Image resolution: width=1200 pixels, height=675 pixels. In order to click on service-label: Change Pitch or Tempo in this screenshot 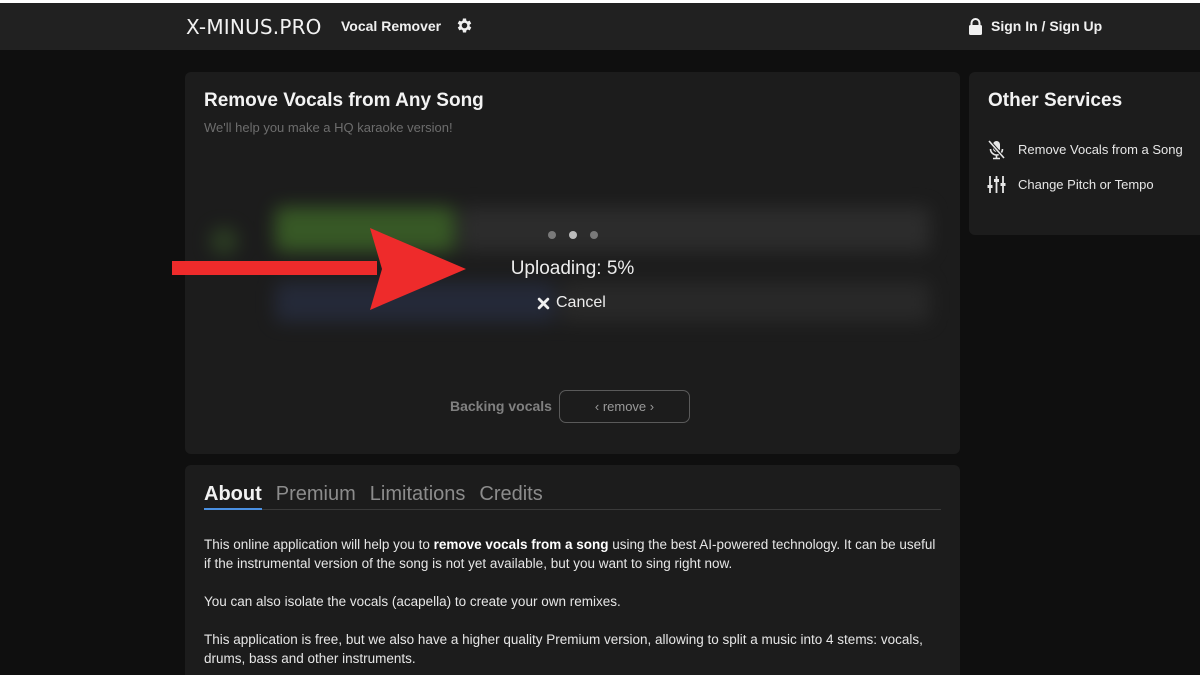, I will do `click(1086, 184)`.